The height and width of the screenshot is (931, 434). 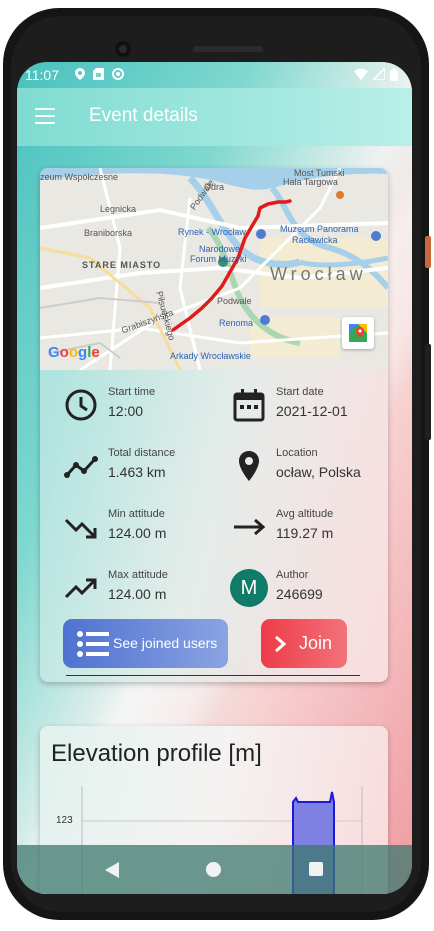 What do you see at coordinates (79, 177) in the screenshot?
I see `map-label: zeum Współczesne` at bounding box center [79, 177].